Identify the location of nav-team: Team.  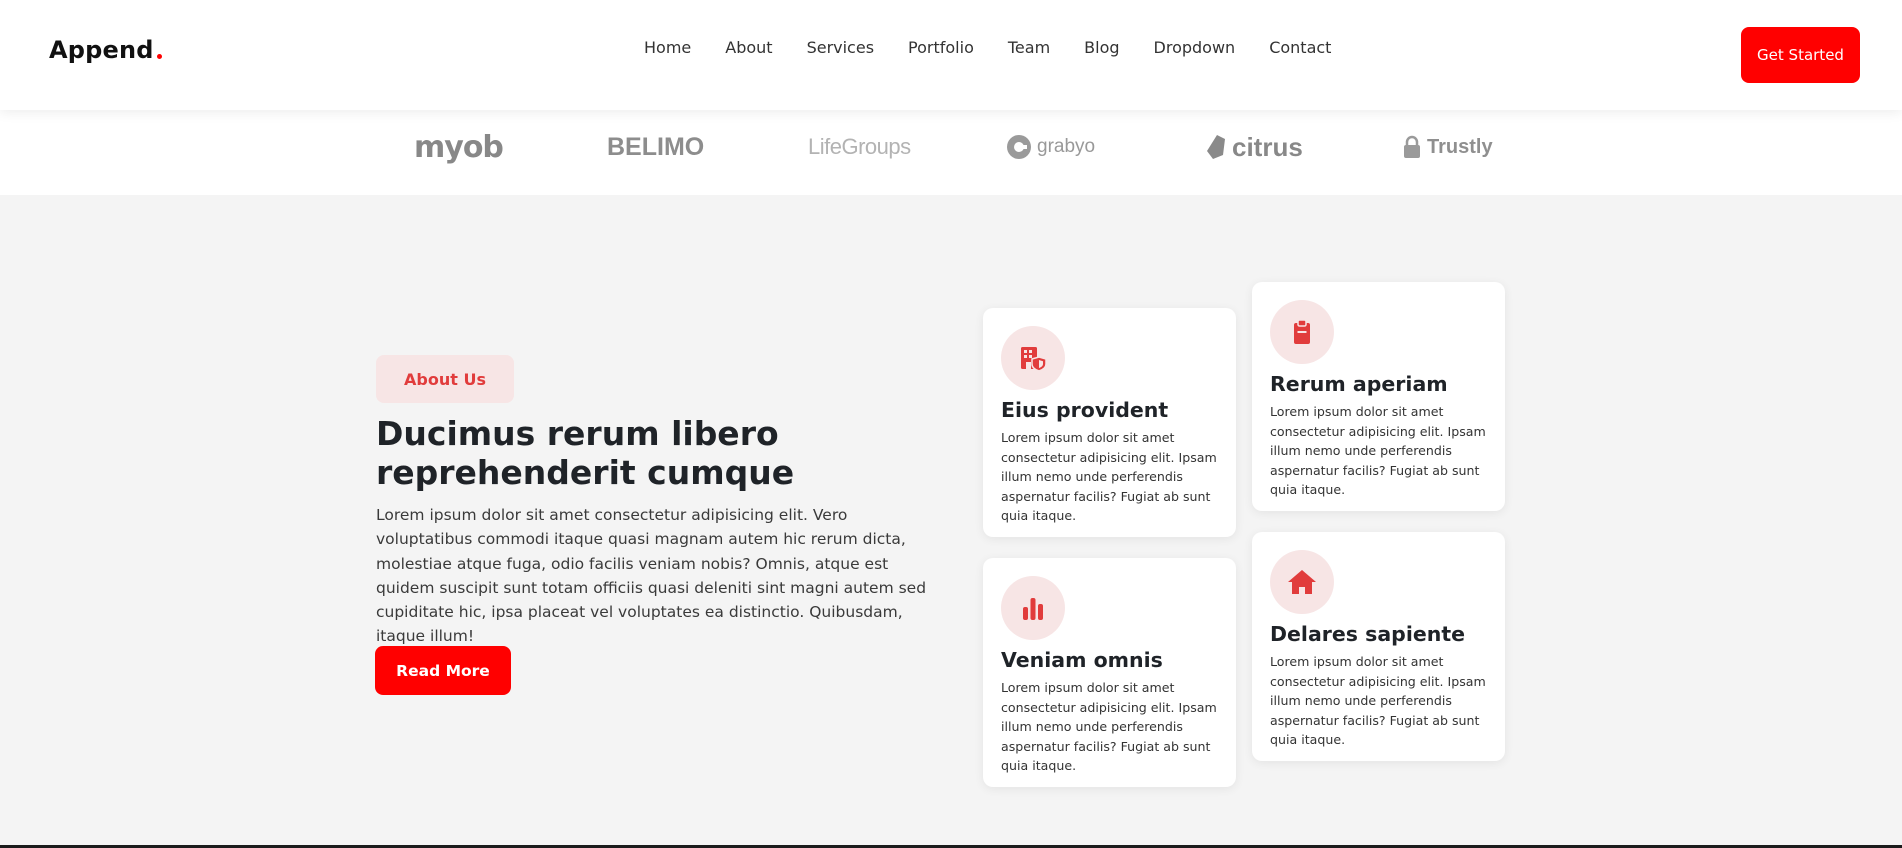
(1029, 47).